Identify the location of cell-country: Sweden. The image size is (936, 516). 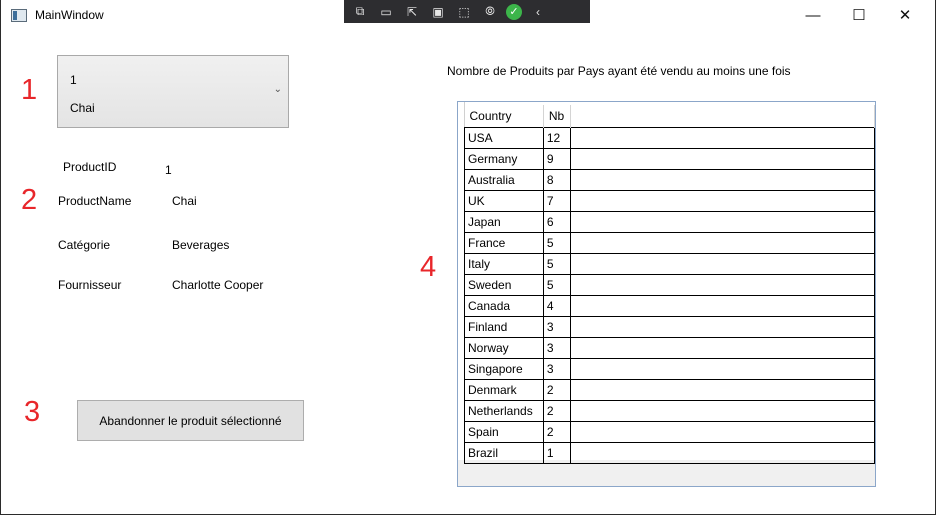
(504, 285).